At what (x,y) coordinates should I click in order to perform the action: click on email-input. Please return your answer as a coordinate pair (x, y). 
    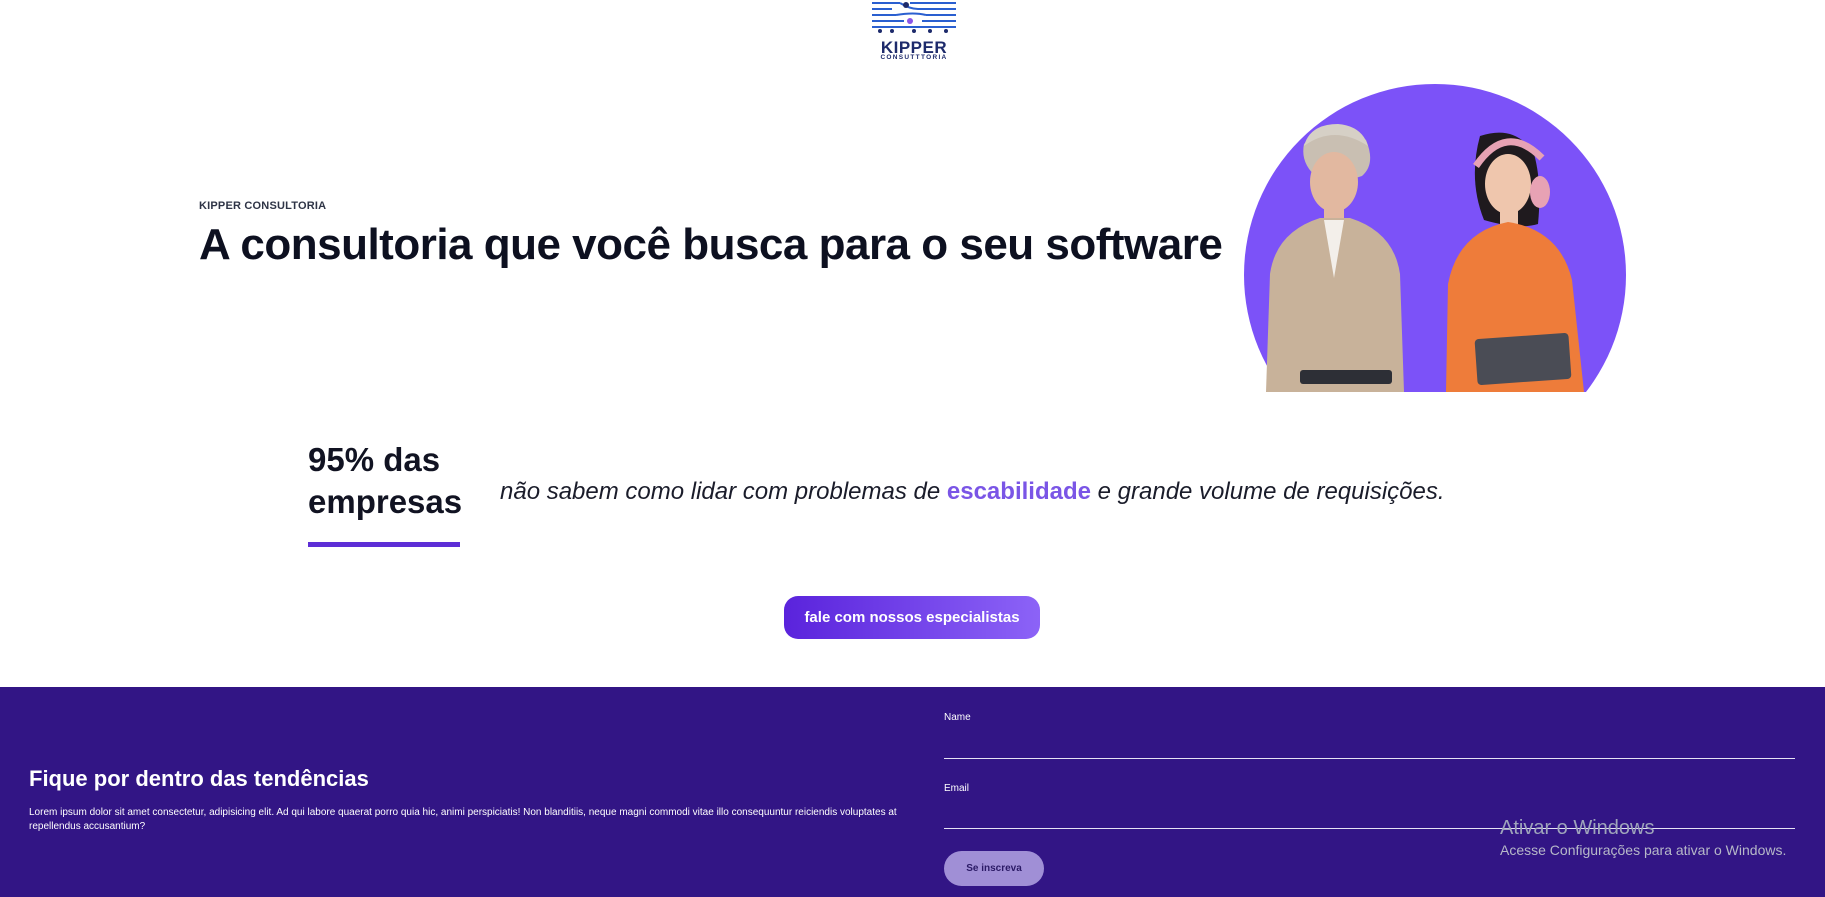
    Looking at the image, I should click on (1369, 818).